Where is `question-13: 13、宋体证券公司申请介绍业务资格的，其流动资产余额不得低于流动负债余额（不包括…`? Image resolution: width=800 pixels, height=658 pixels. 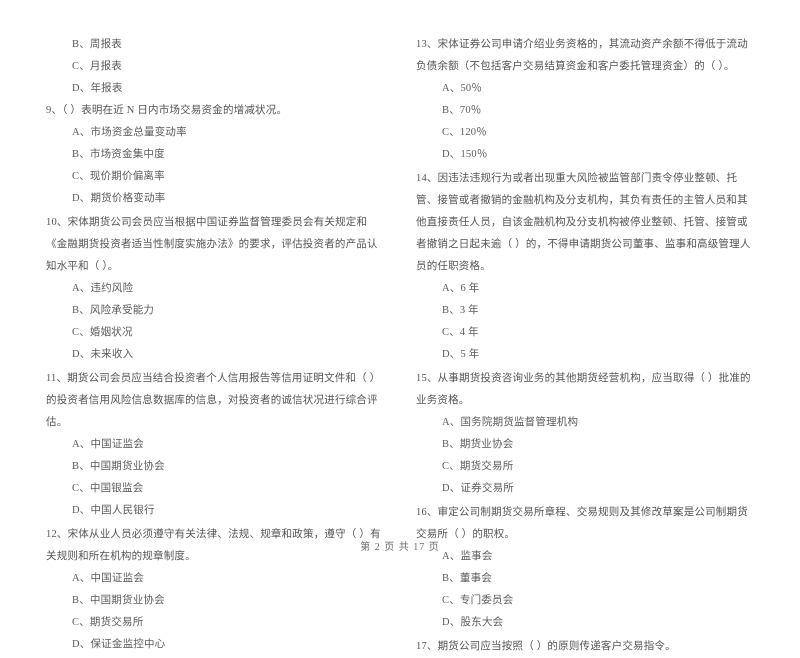 question-13: 13、宋体证券公司申请介绍业务资格的，其流动资产余额不得低于流动负债余额（不包括… is located at coordinates (586, 100).